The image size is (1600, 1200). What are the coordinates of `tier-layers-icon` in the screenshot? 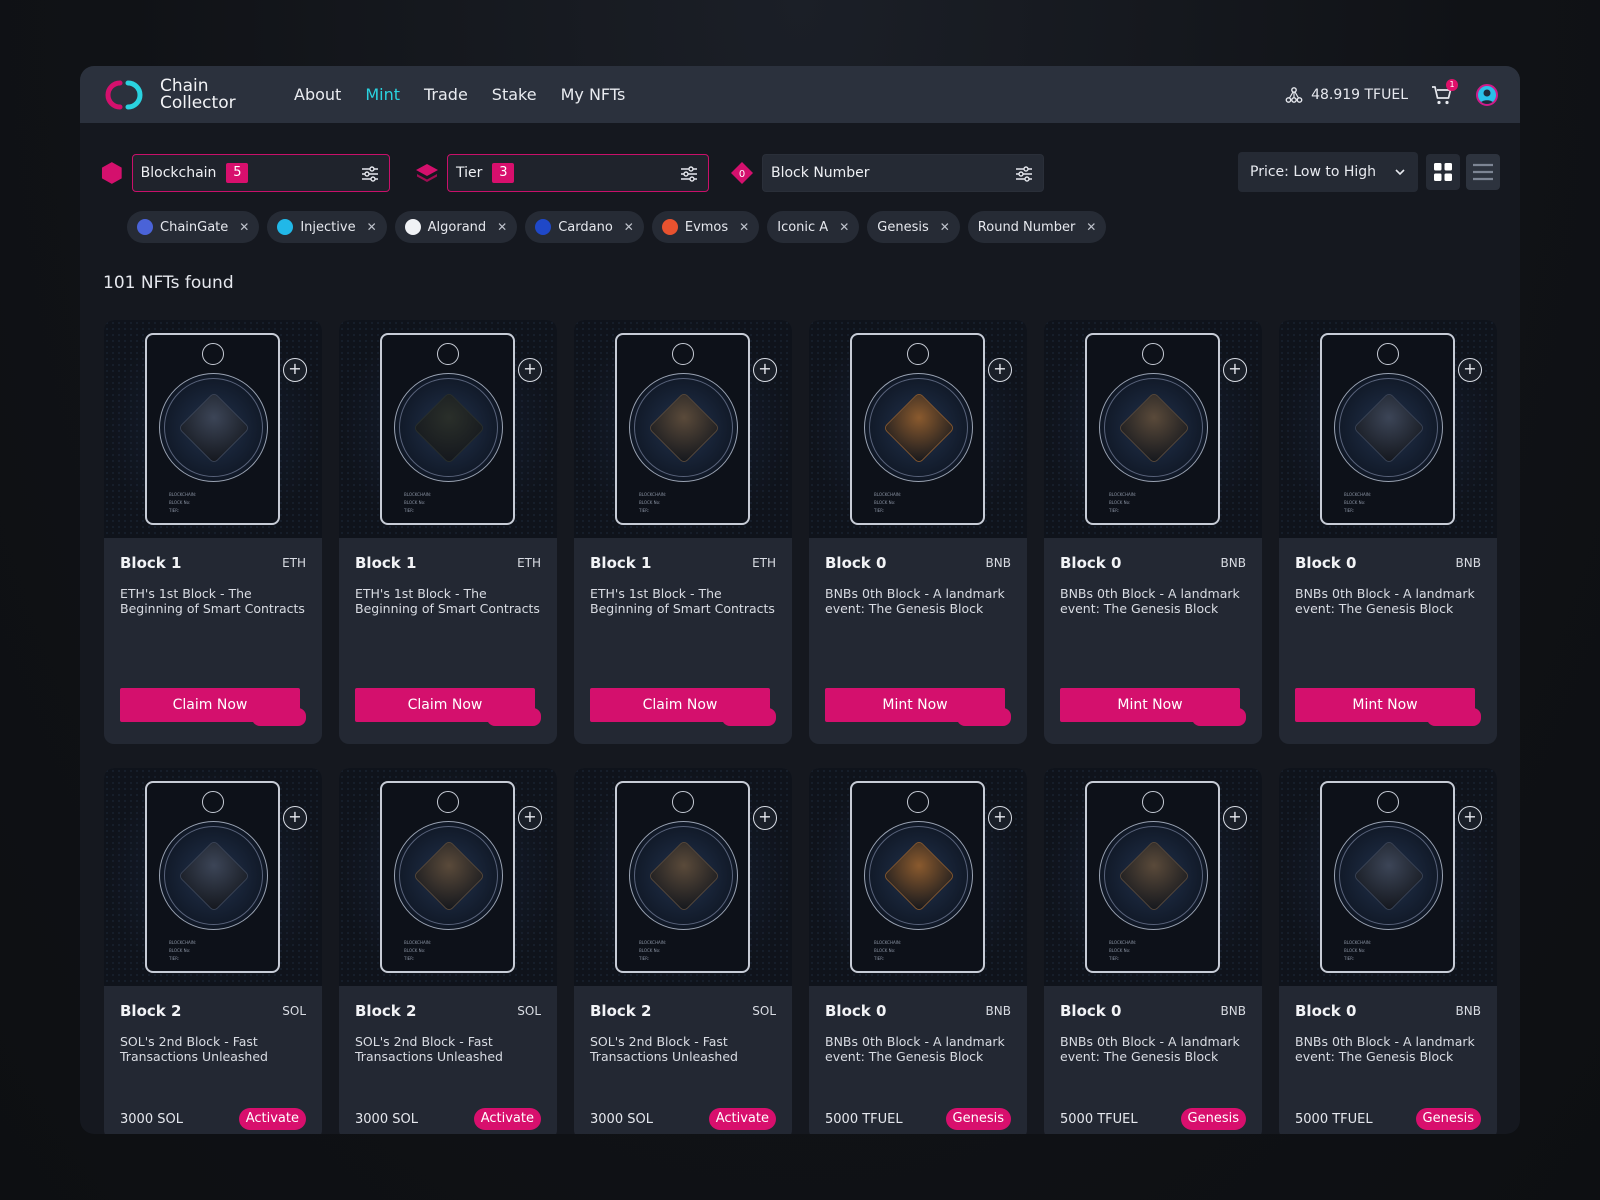 It's located at (427, 173).